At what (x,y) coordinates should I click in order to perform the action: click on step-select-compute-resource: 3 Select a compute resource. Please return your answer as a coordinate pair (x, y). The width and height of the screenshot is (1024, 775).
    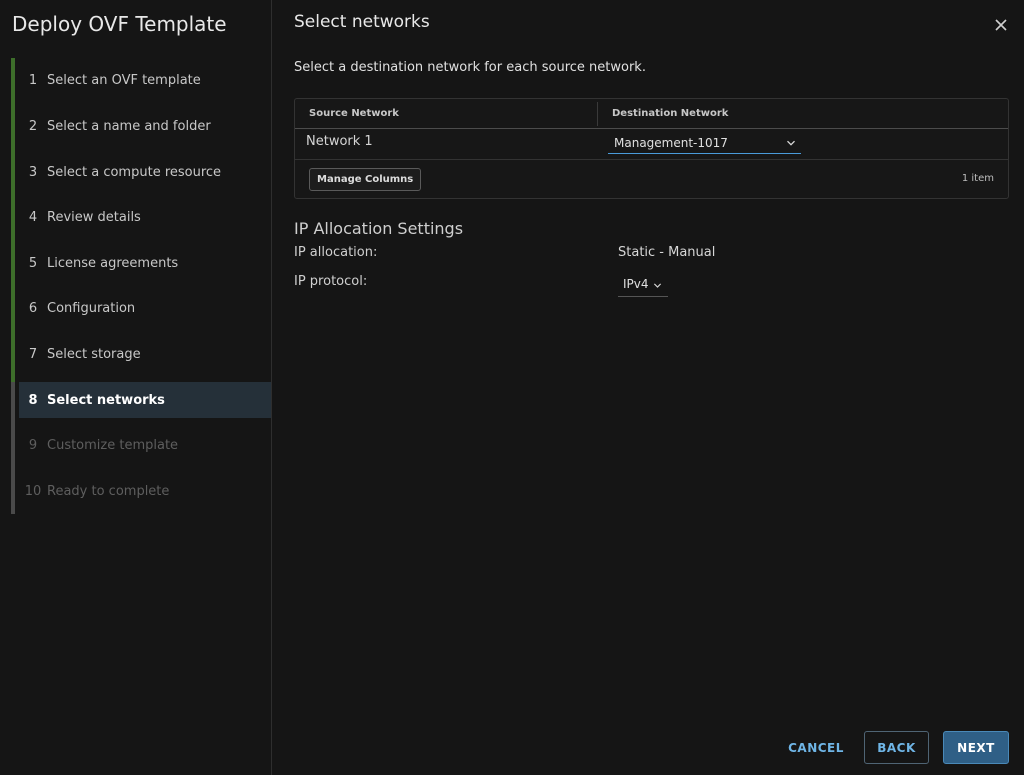
    Looking at the image, I should click on (145, 172).